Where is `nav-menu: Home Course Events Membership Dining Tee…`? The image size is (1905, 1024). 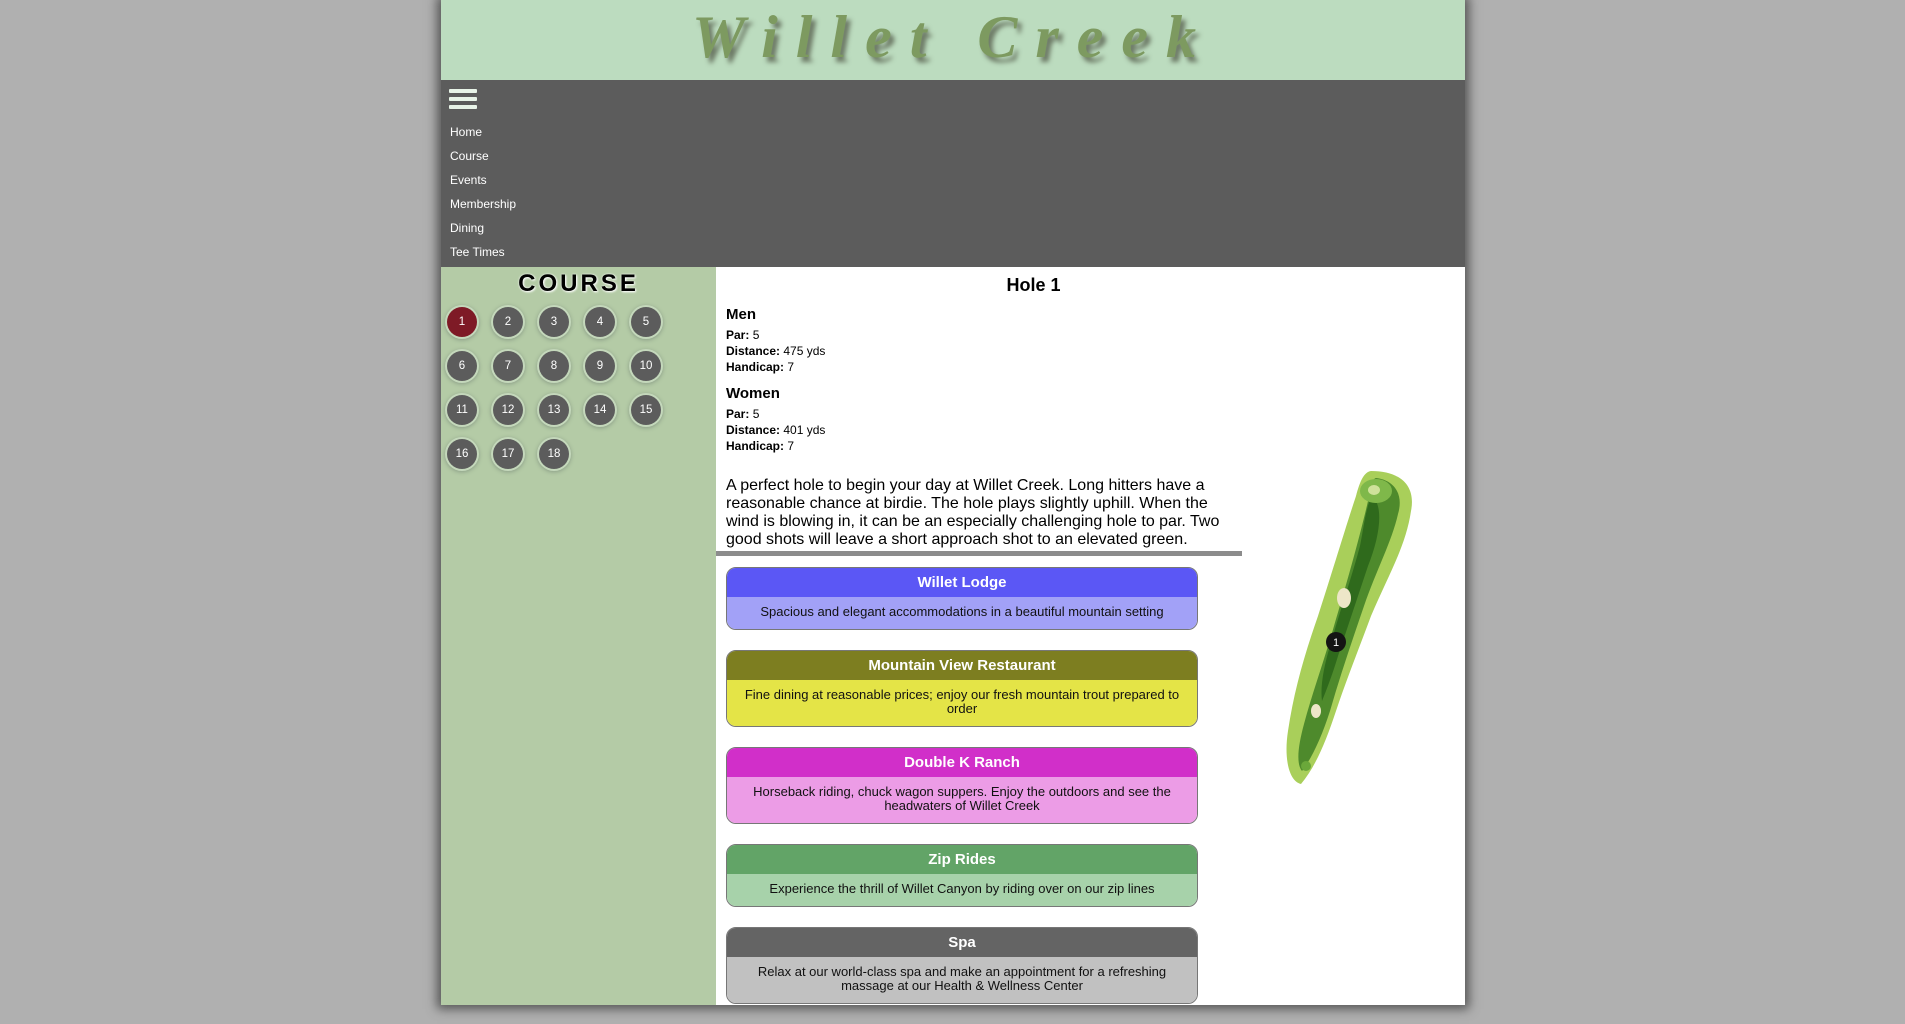 nav-menu: Home Course Events Membership Dining Tee… is located at coordinates (483, 192).